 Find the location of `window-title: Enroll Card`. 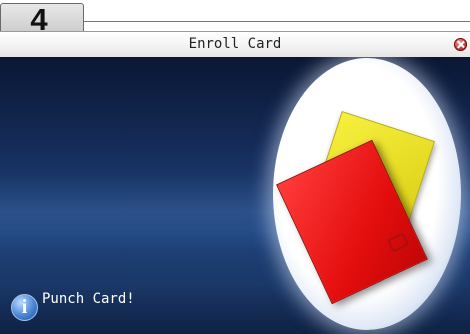

window-title: Enroll Card is located at coordinates (235, 44).